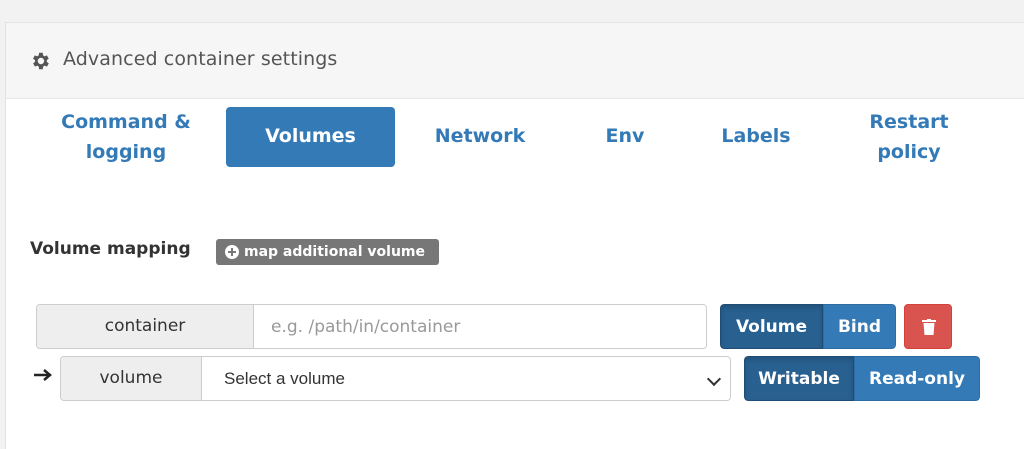 The image size is (1024, 449). I want to click on trash-icon, so click(929, 327).